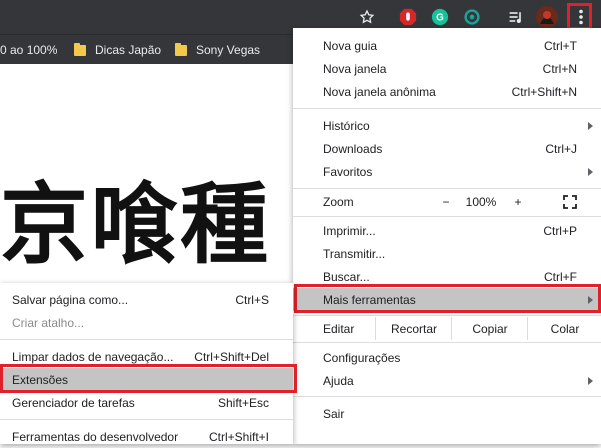 The image size is (601, 448). Describe the element at coordinates (579, 16) in the screenshot. I see `menu-button-highlight` at that location.